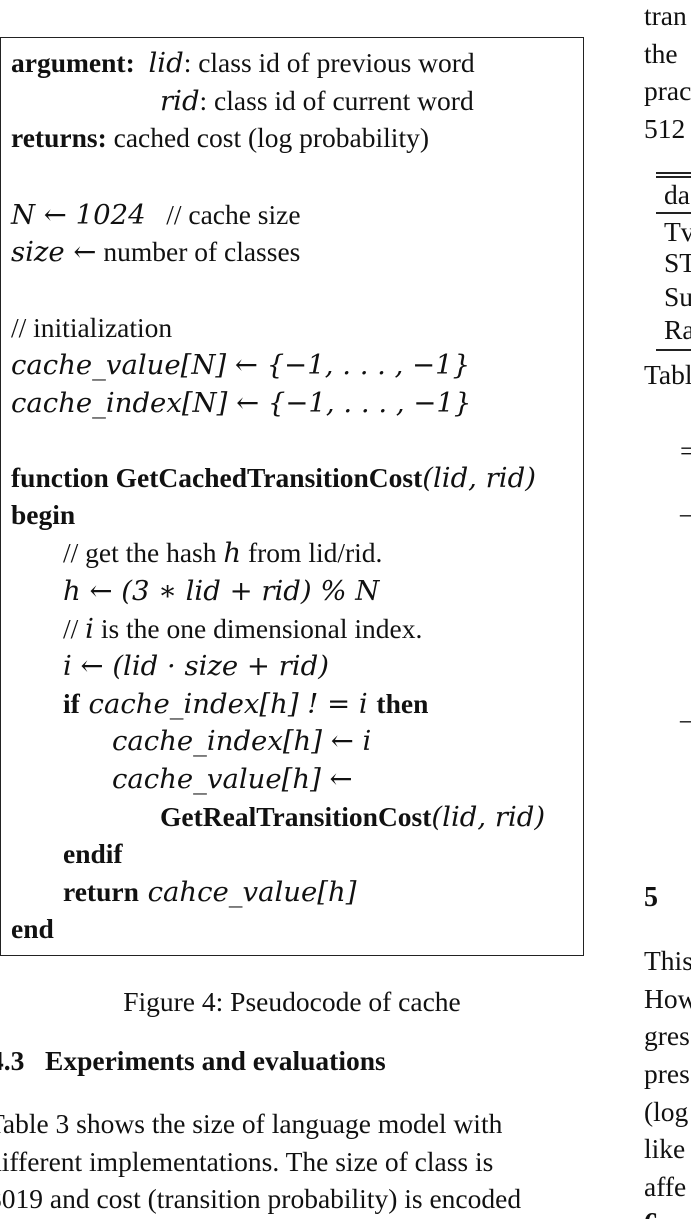 The height and width of the screenshot is (1219, 691). I want to click on if-condition: cache_index[h] ! = i, so click(228, 704).